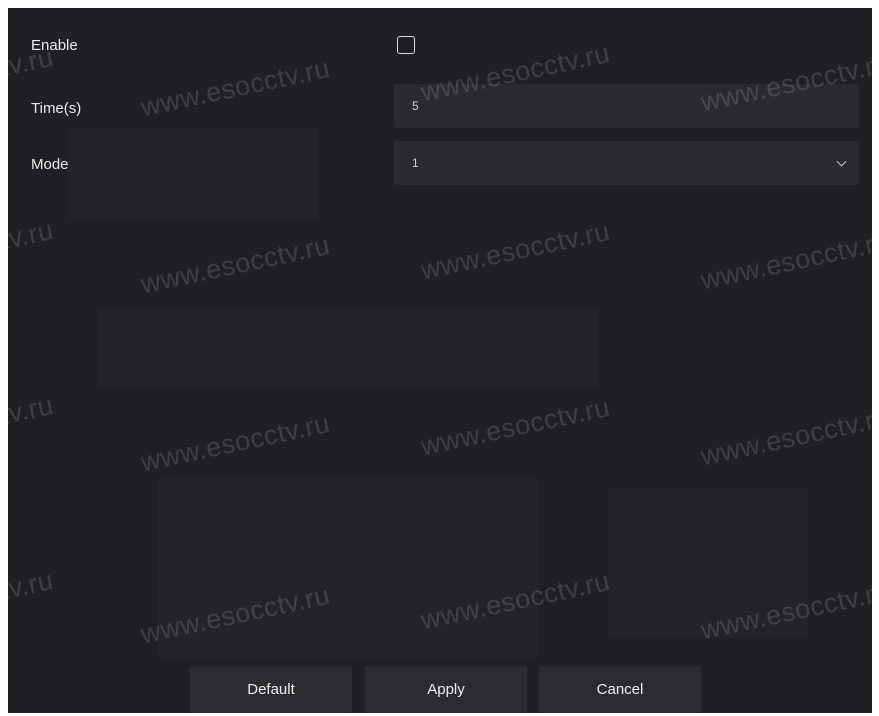 The width and height of the screenshot is (879, 716). Describe the element at coordinates (271, 689) in the screenshot. I see `default-button: Default` at that location.